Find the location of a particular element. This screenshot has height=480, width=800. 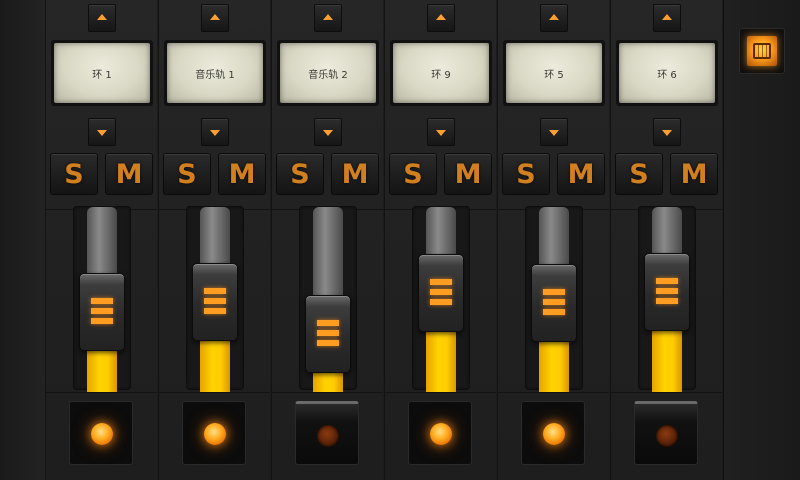

channel-strip: 环 9 S M is located at coordinates (440, 240).